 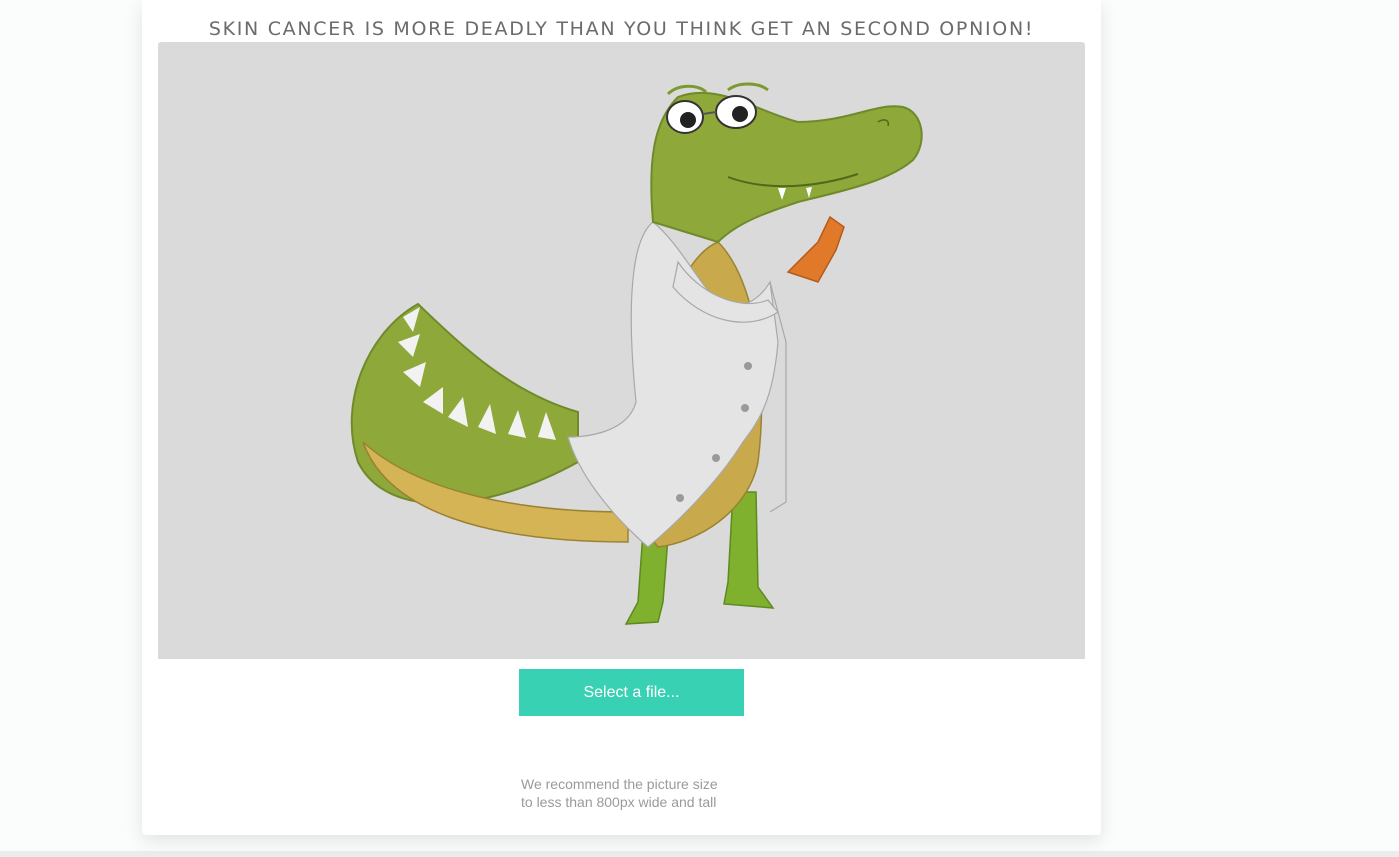 What do you see at coordinates (699, 854) in the screenshot?
I see `page-bottom-edge` at bounding box center [699, 854].